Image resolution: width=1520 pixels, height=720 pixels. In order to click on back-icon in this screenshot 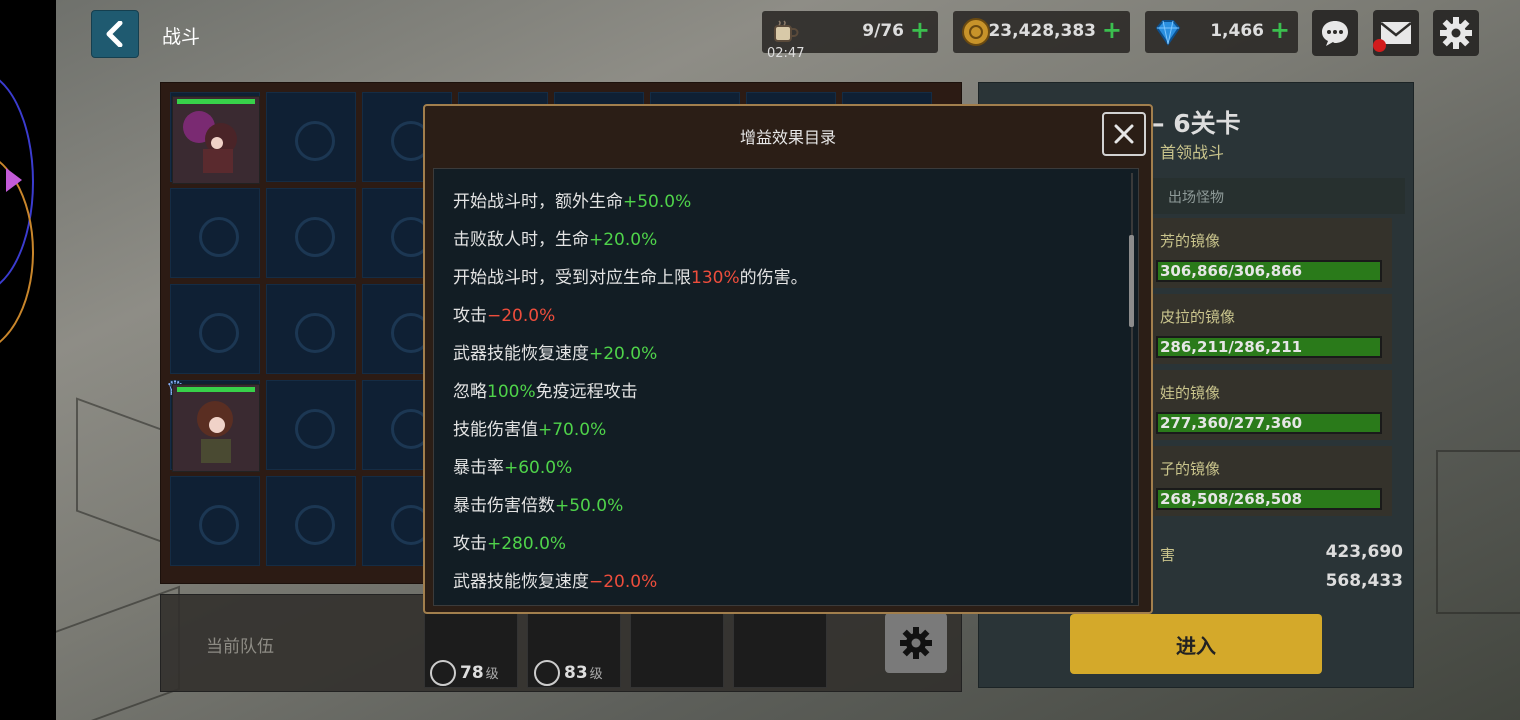, I will do `click(114, 34)`.